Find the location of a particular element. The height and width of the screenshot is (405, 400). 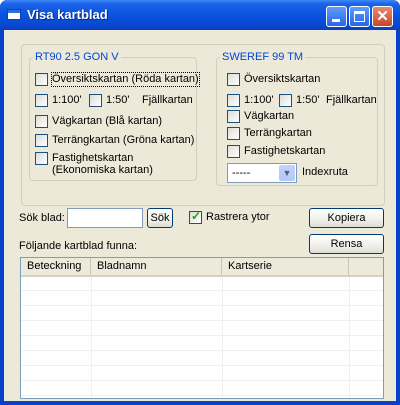

copy-button: Kopiera is located at coordinates (346, 218).